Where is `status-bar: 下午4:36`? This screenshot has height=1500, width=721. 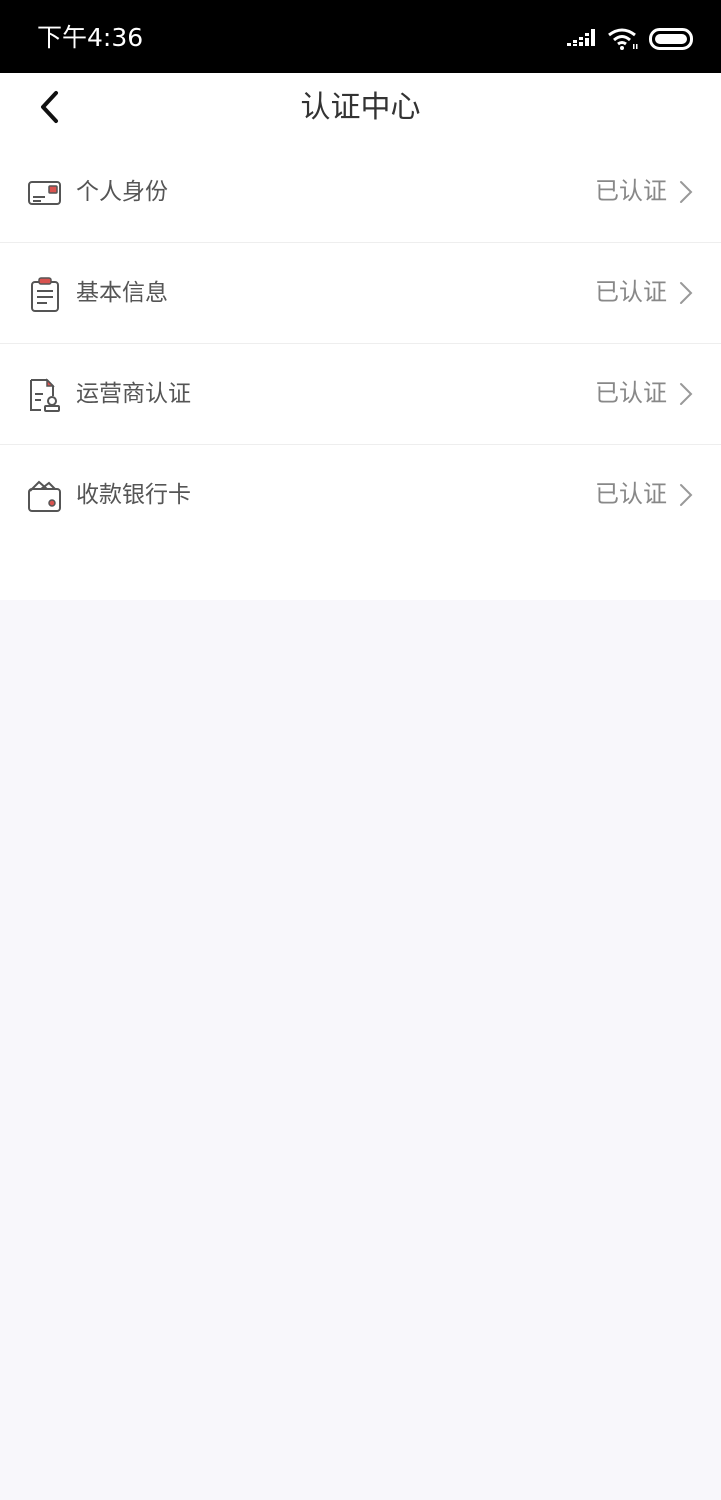
status-bar: 下午4:36 is located at coordinates (360, 36).